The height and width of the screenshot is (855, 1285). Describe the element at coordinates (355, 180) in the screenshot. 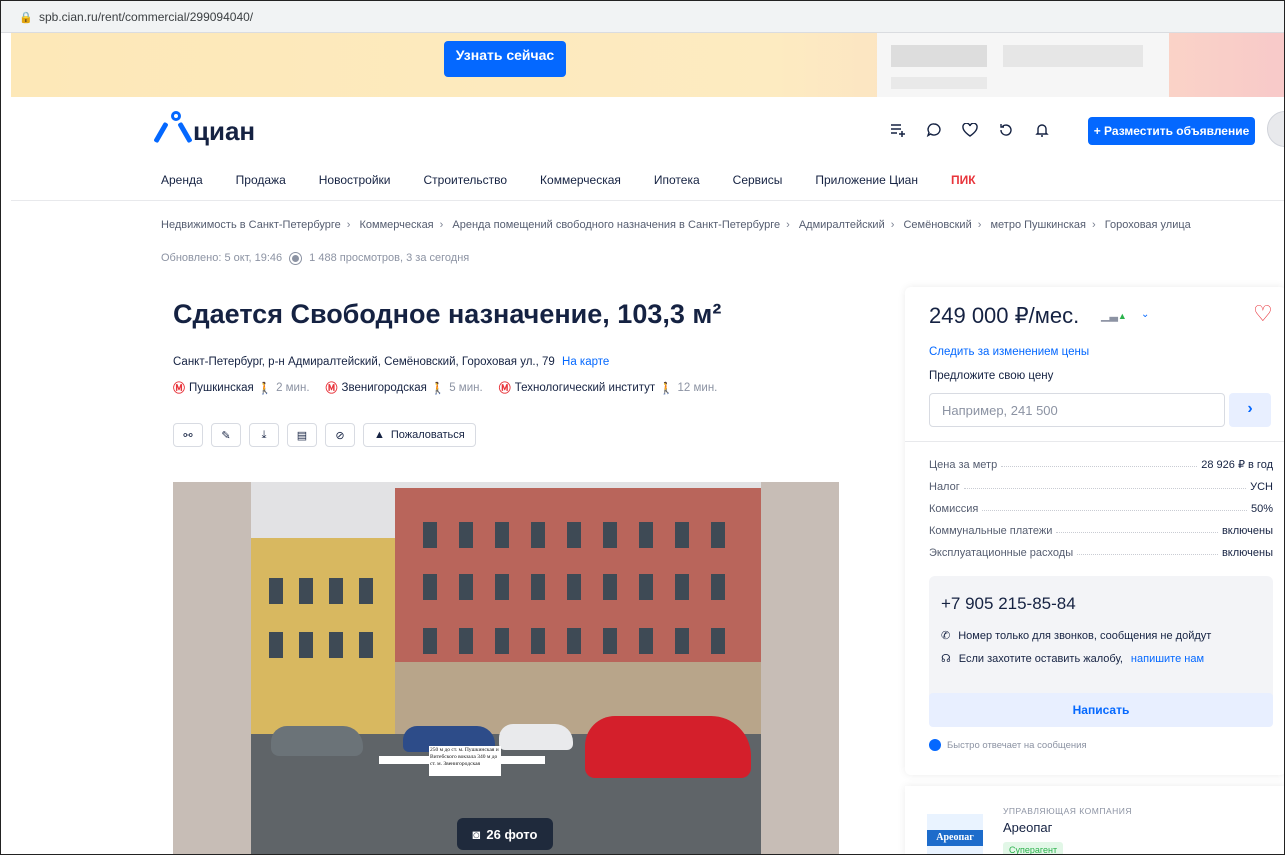

I see `nav-item-new-buildings: Новостройки` at that location.